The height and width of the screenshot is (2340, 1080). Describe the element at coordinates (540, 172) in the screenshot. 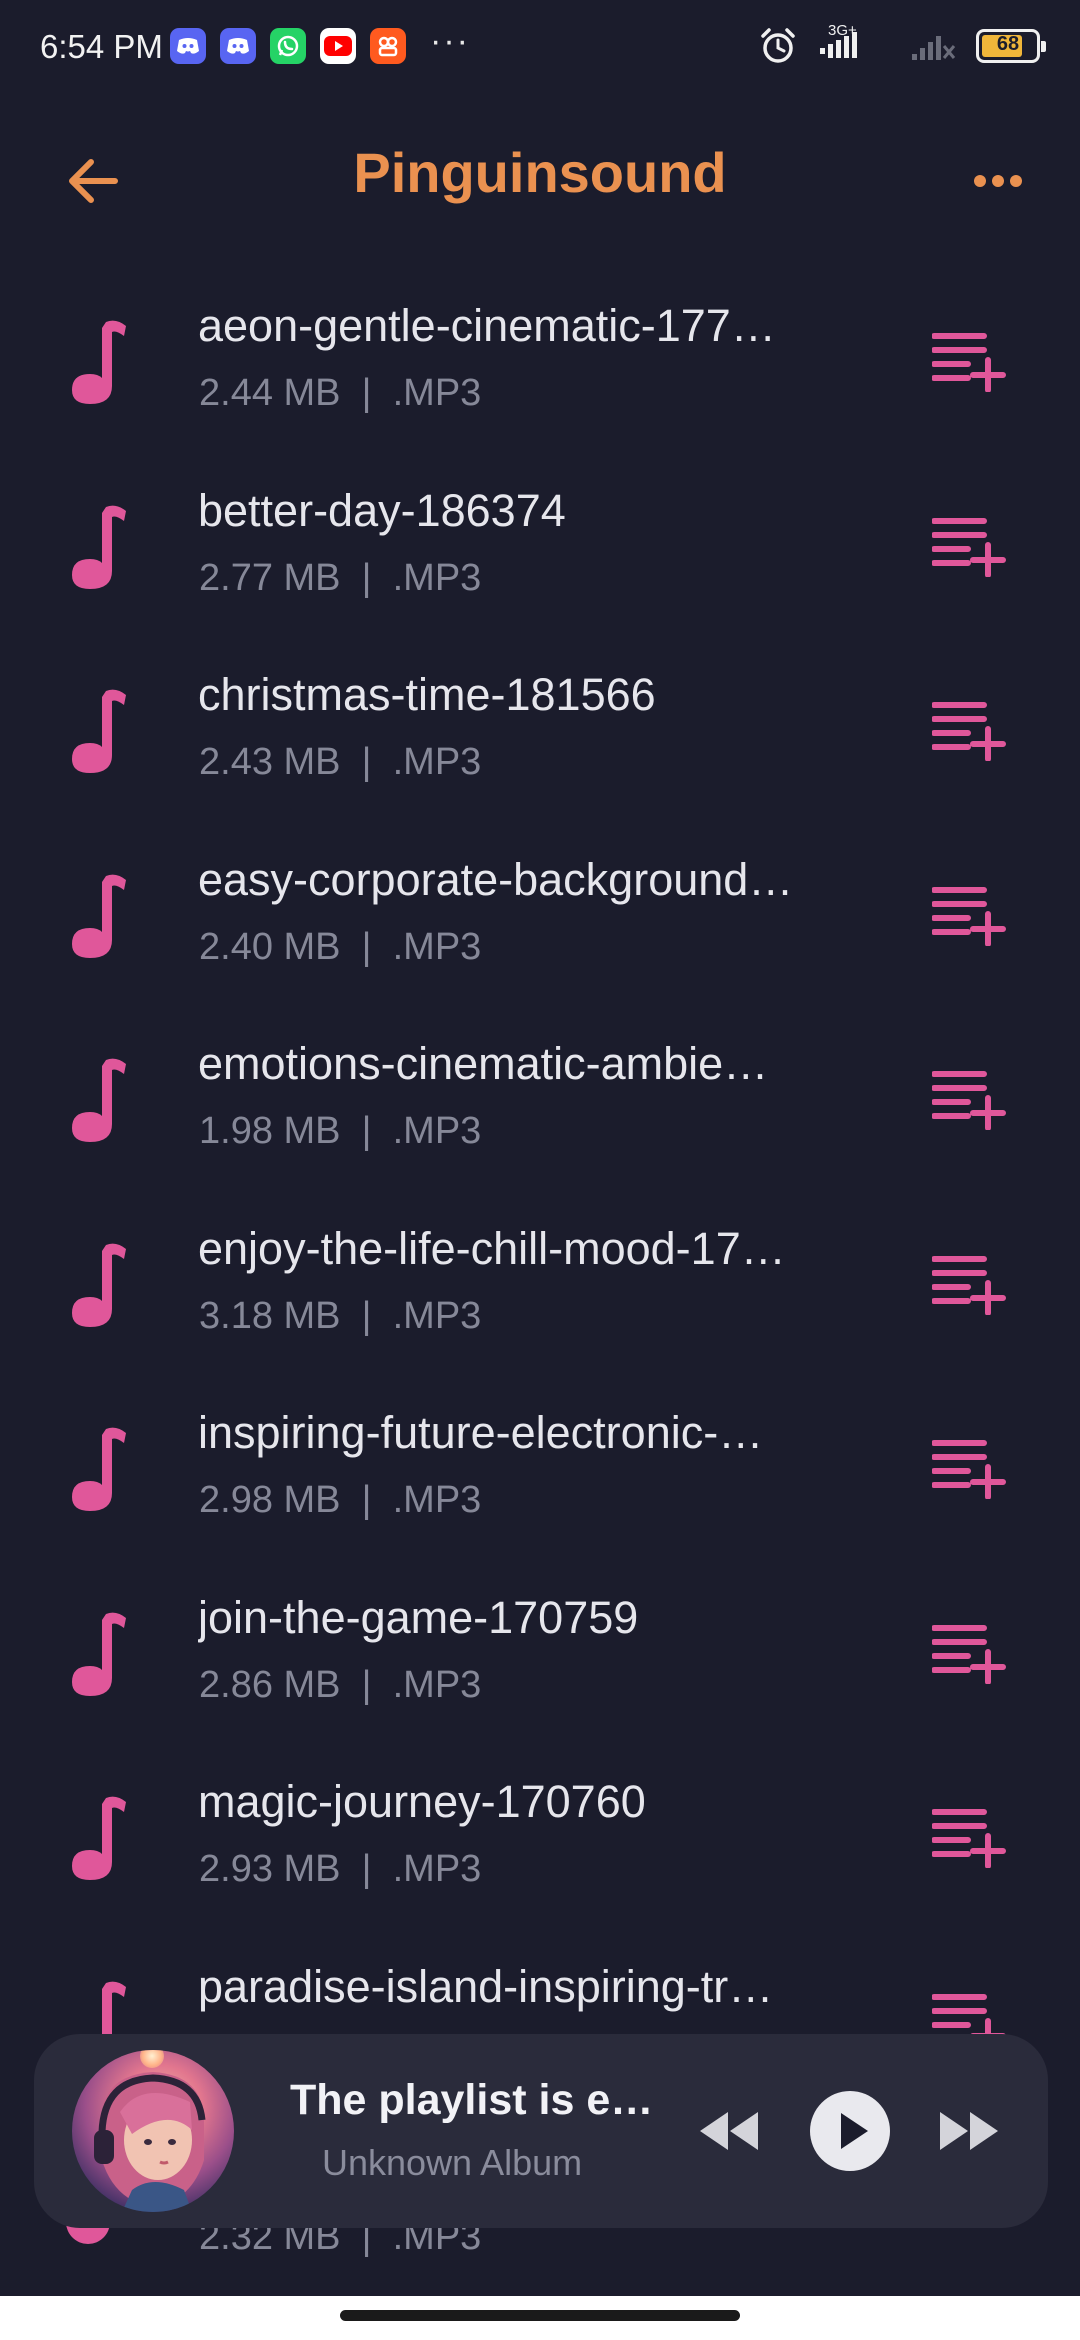

I see `page-title: Pinguinsound` at that location.